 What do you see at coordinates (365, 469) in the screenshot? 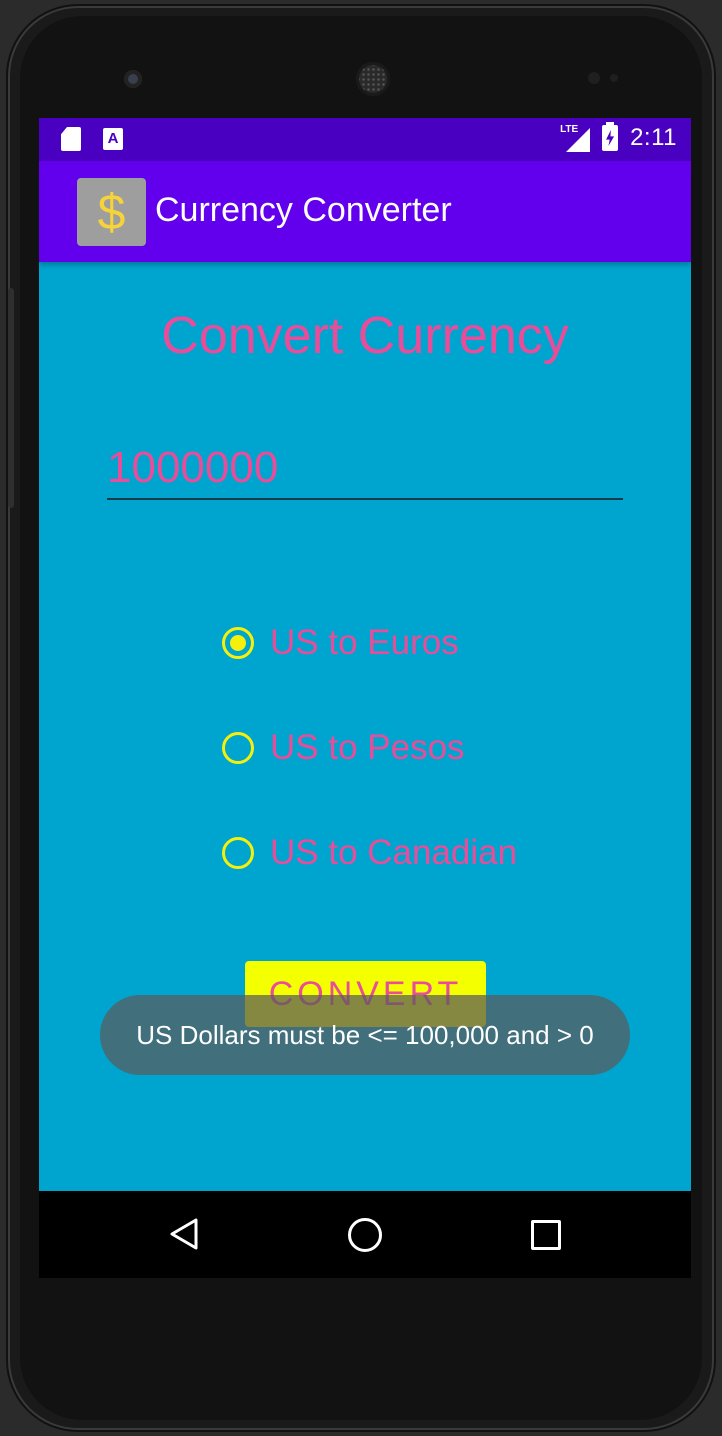
I see `amount-input` at bounding box center [365, 469].